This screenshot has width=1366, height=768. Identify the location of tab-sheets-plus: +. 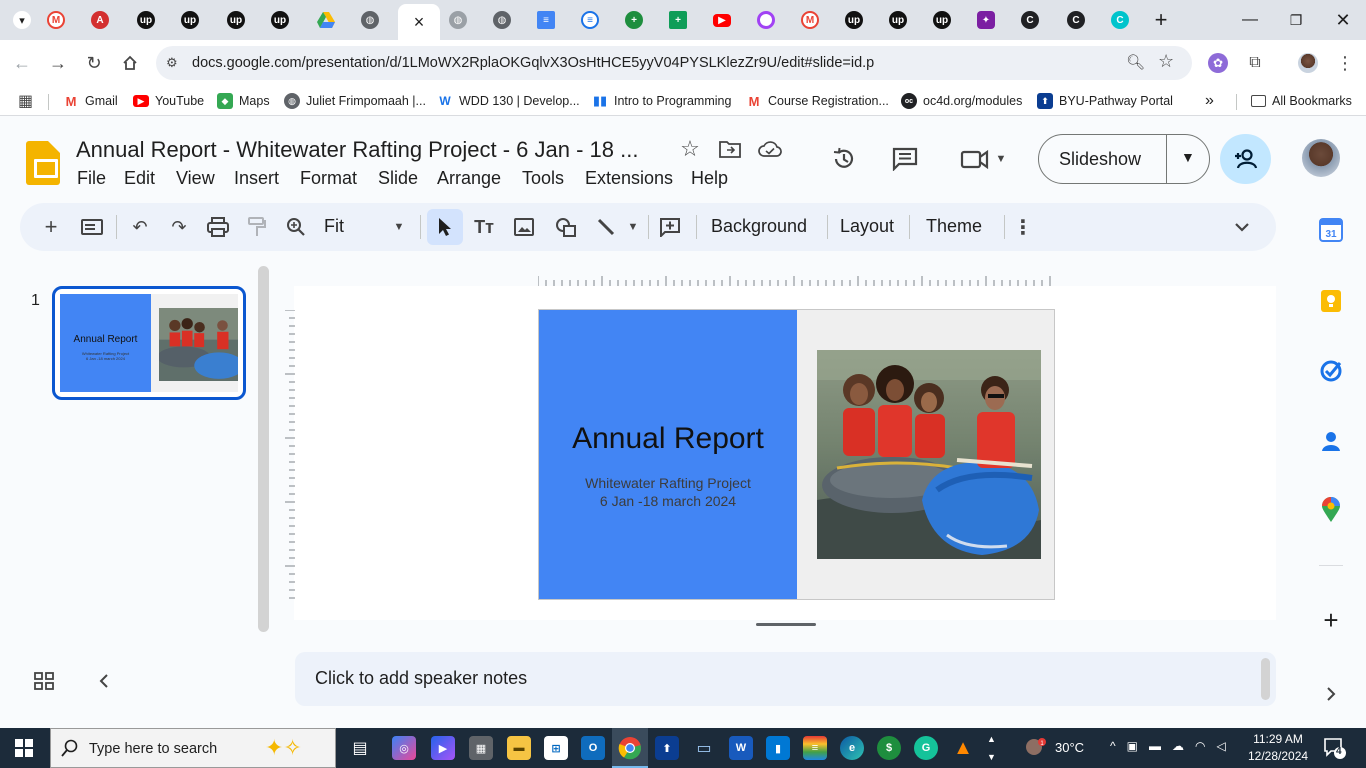
(678, 20).